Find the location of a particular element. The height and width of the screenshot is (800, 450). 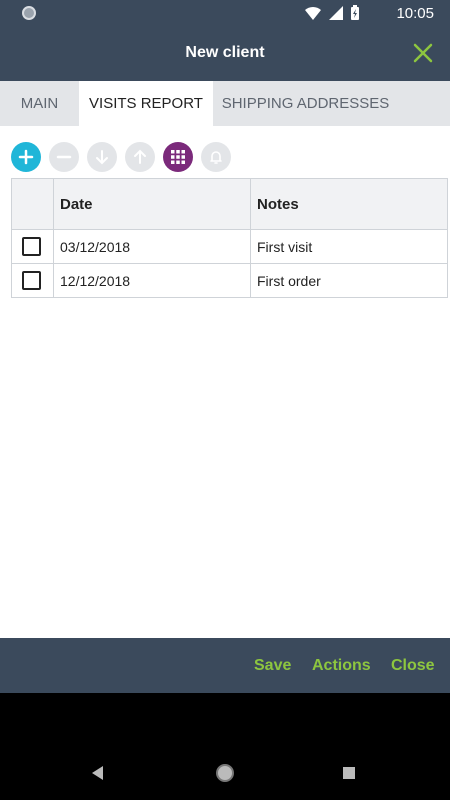

cell-notes: First order is located at coordinates (349, 280).